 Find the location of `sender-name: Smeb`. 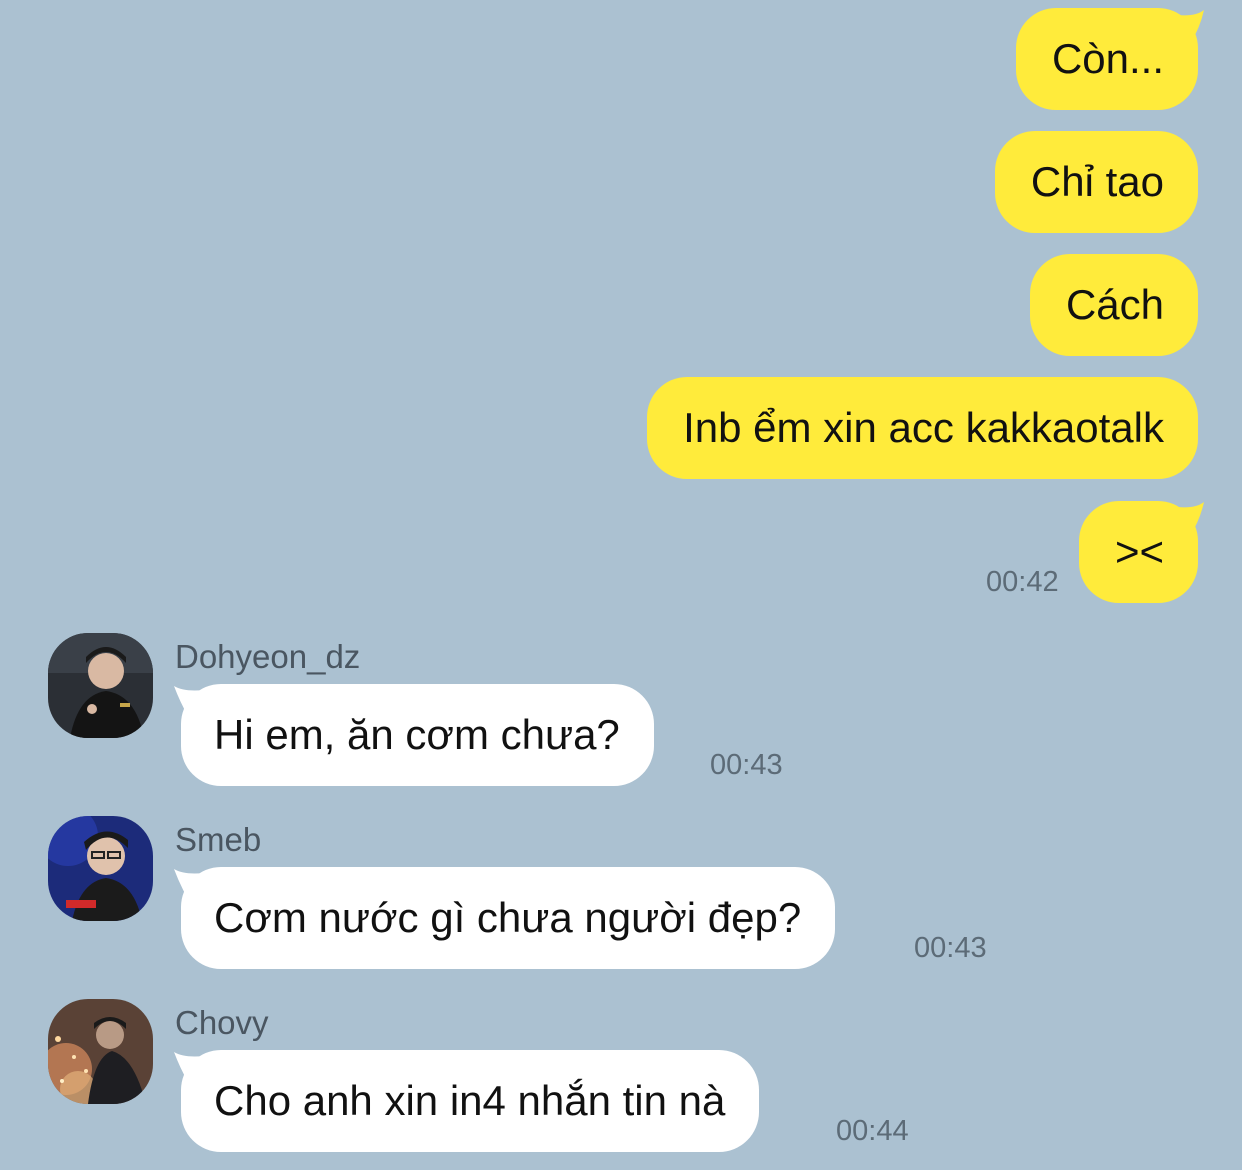

sender-name: Smeb is located at coordinates (218, 839).